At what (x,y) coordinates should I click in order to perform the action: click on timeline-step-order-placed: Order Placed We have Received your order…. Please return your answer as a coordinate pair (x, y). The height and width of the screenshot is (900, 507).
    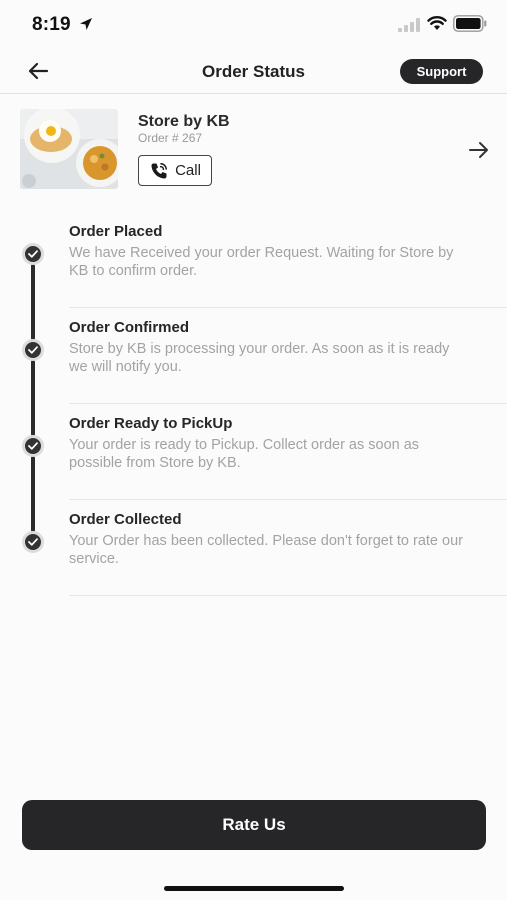
    Looking at the image, I should click on (288, 260).